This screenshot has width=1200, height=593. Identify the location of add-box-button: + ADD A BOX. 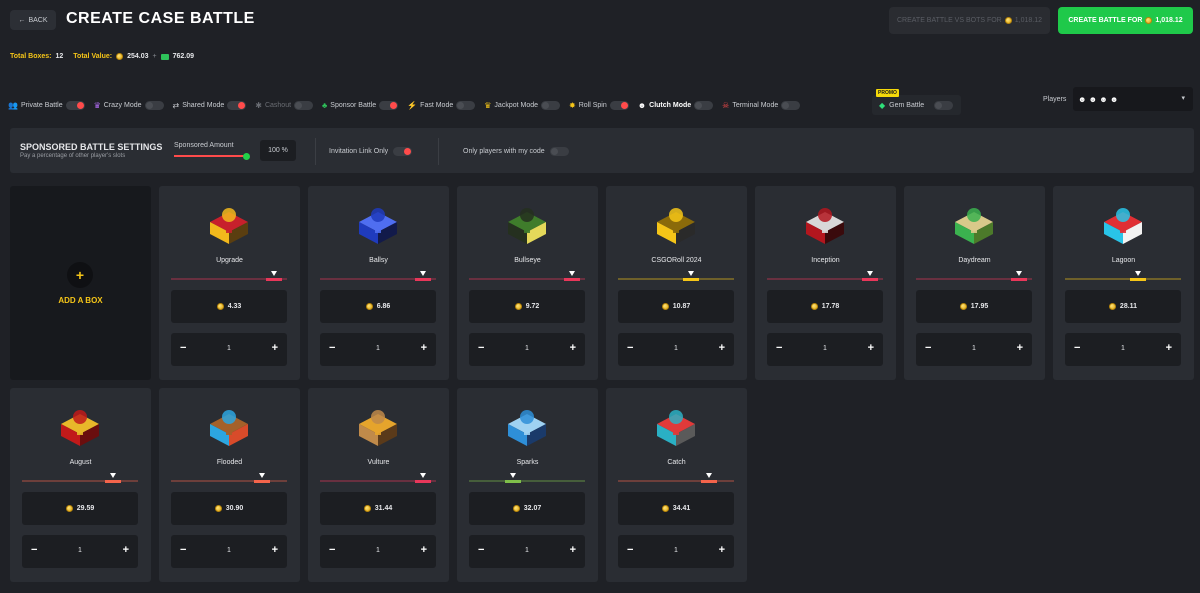
(80, 283).